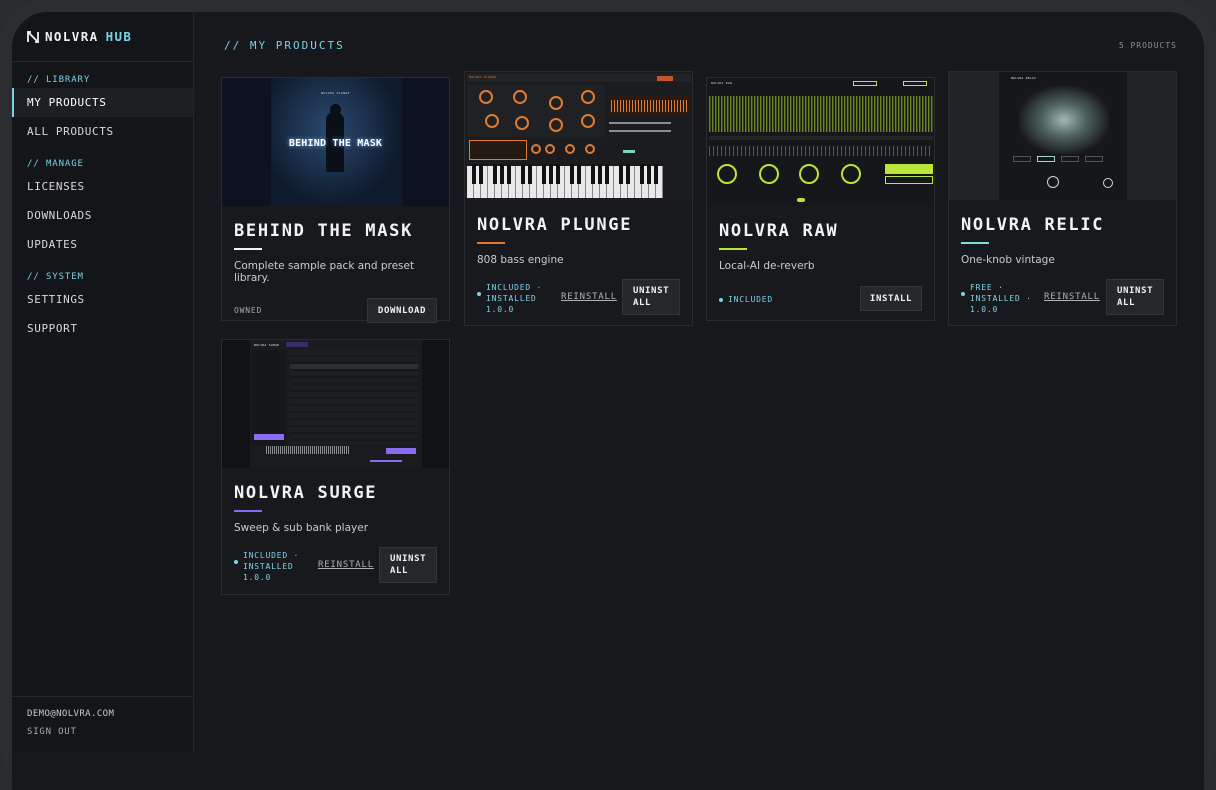 This screenshot has height=790, width=1216. What do you see at coordinates (483, 77) in the screenshot?
I see `plugin-label: NOLVRA PLUNGE` at bounding box center [483, 77].